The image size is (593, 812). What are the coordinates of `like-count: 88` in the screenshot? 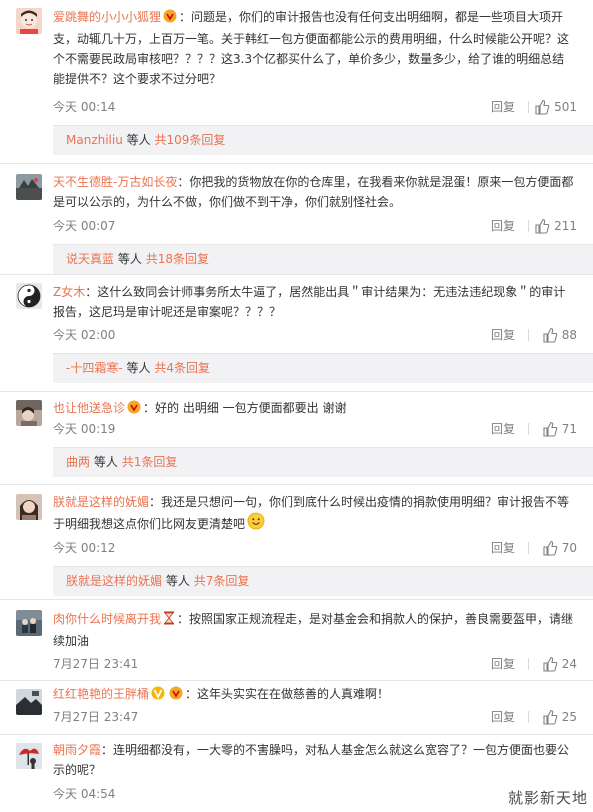 It's located at (569, 335).